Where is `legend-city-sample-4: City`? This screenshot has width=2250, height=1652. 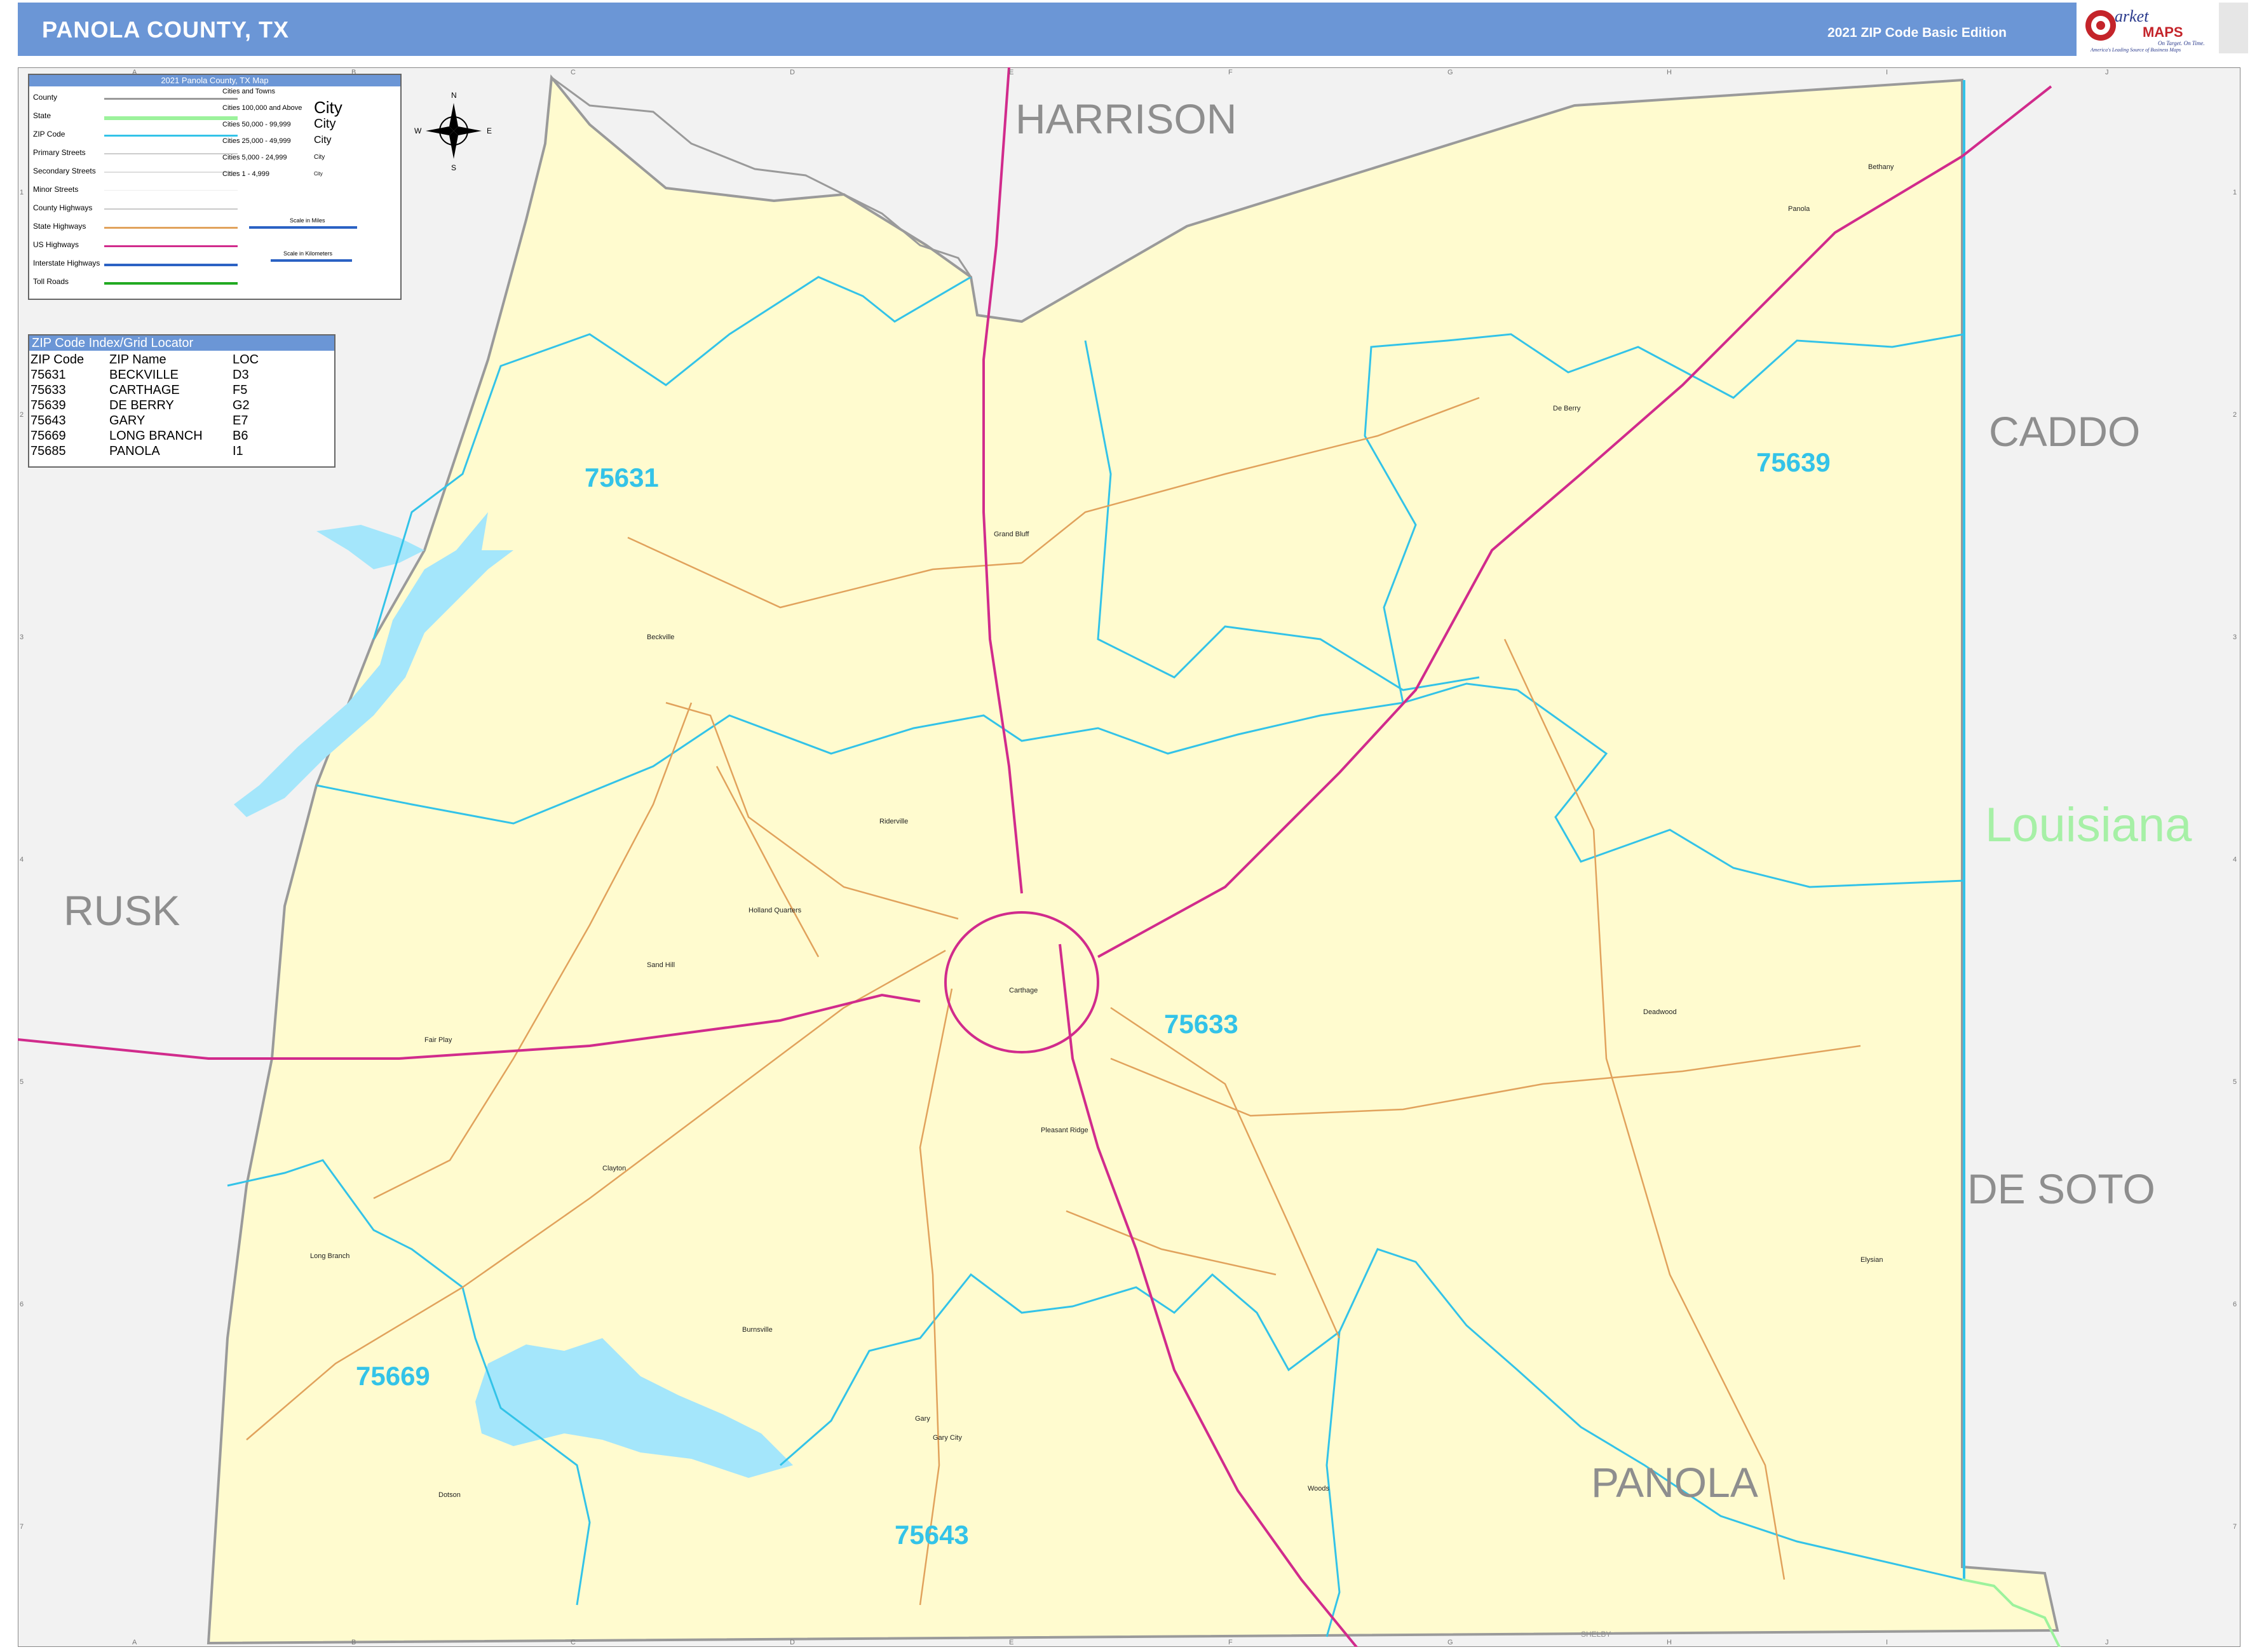 legend-city-sample-4: City is located at coordinates (319, 157).